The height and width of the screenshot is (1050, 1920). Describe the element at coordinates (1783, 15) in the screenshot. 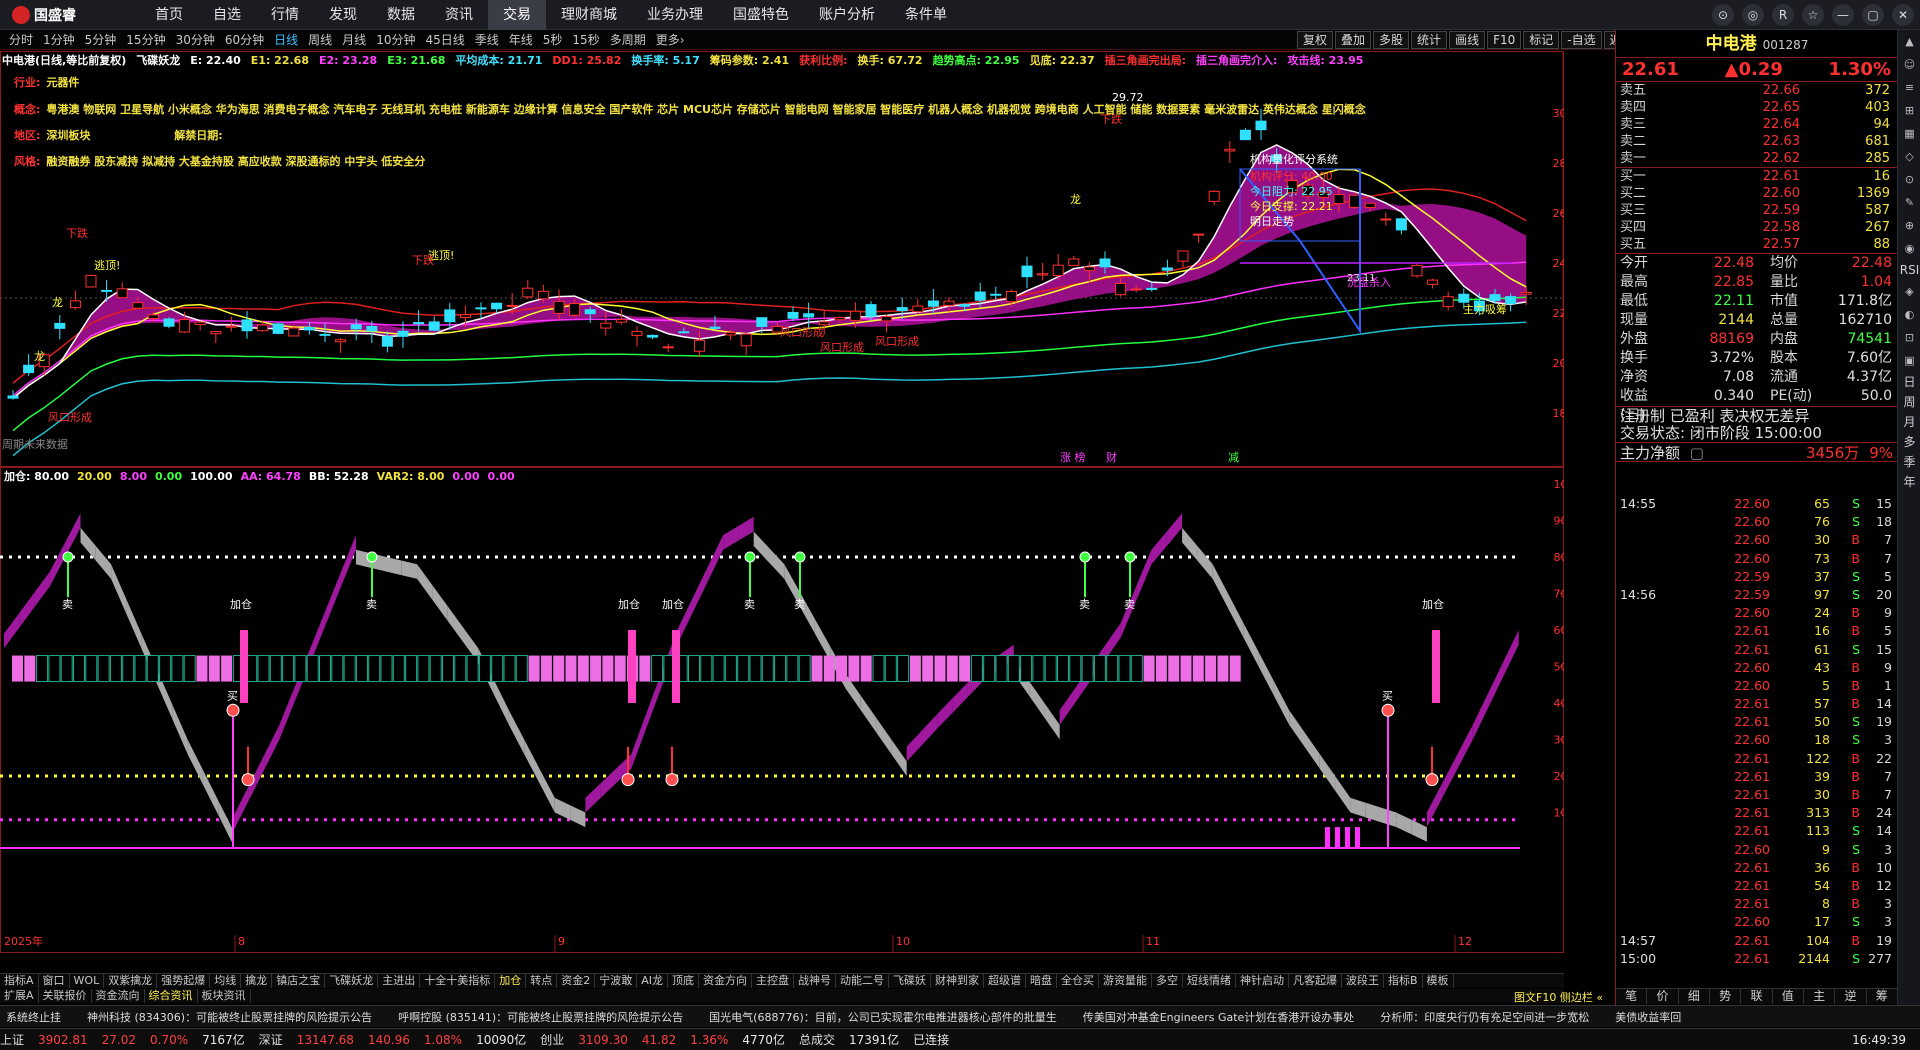

I see `window-tool-icon: R` at that location.